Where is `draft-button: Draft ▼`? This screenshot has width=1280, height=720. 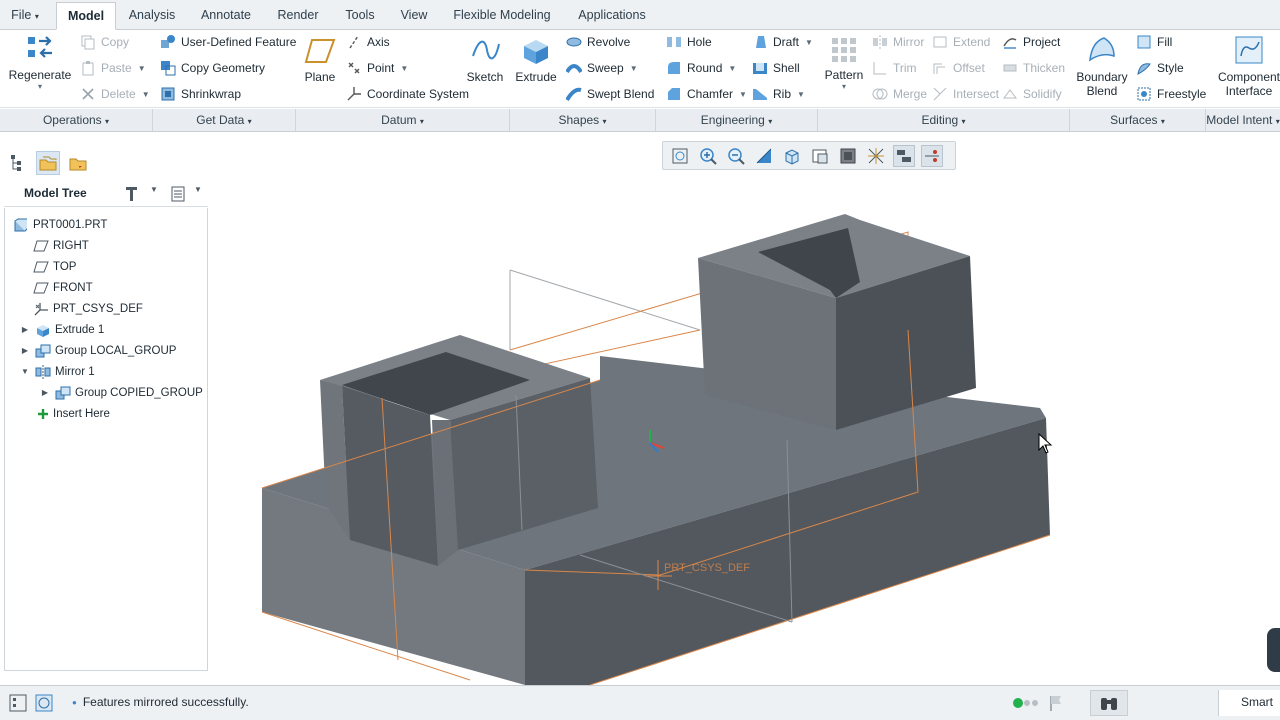 draft-button: Draft ▼ is located at coordinates (782, 42).